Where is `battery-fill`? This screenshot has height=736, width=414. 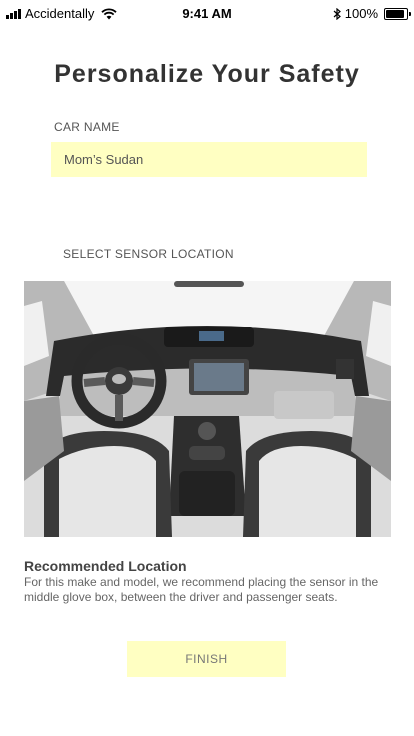
battery-fill is located at coordinates (395, 13).